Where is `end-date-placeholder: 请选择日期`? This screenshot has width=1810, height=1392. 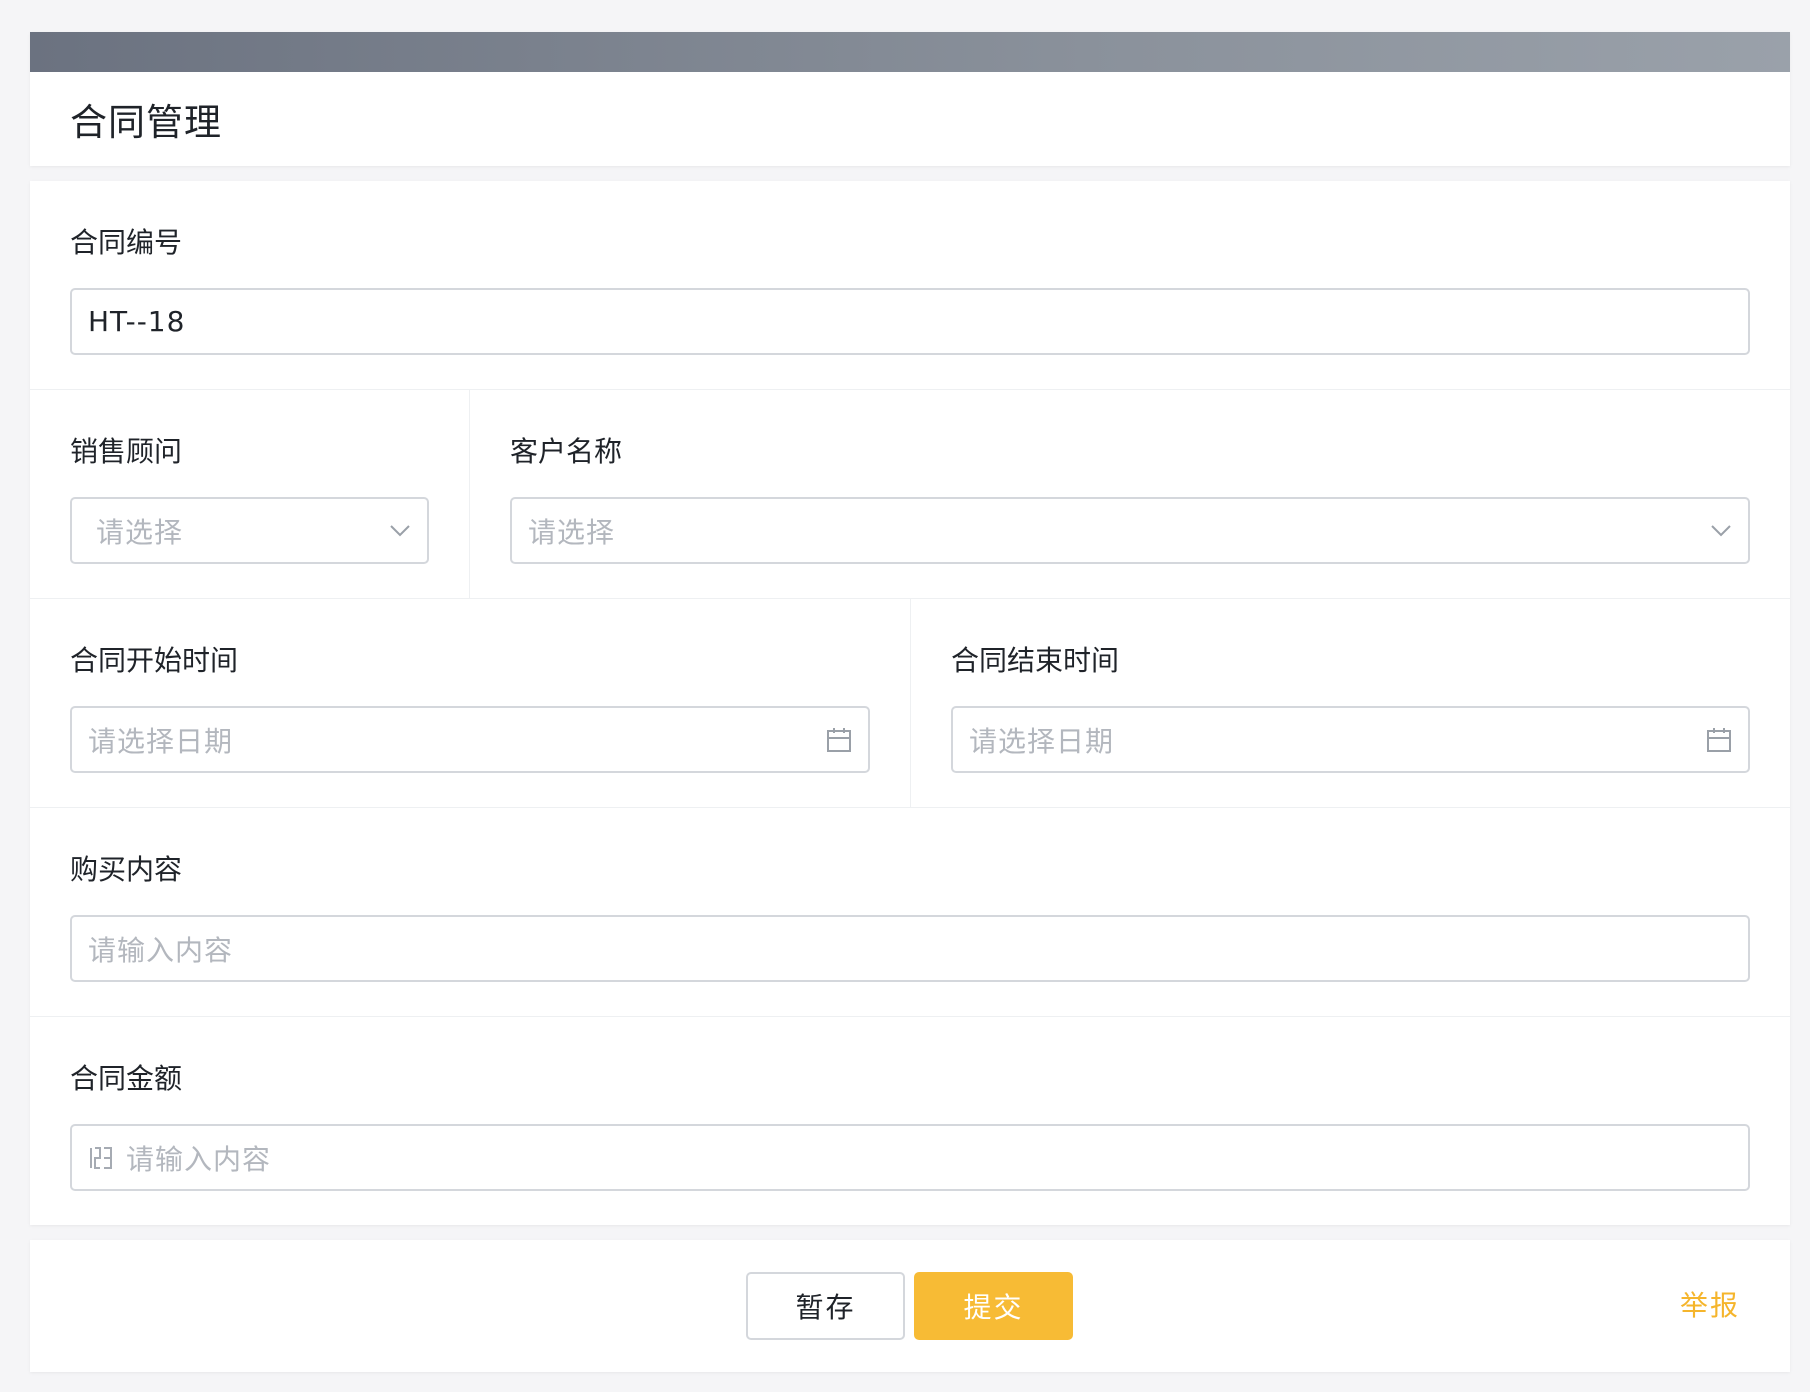
end-date-placeholder: 请选择日期 is located at coordinates (1042, 741).